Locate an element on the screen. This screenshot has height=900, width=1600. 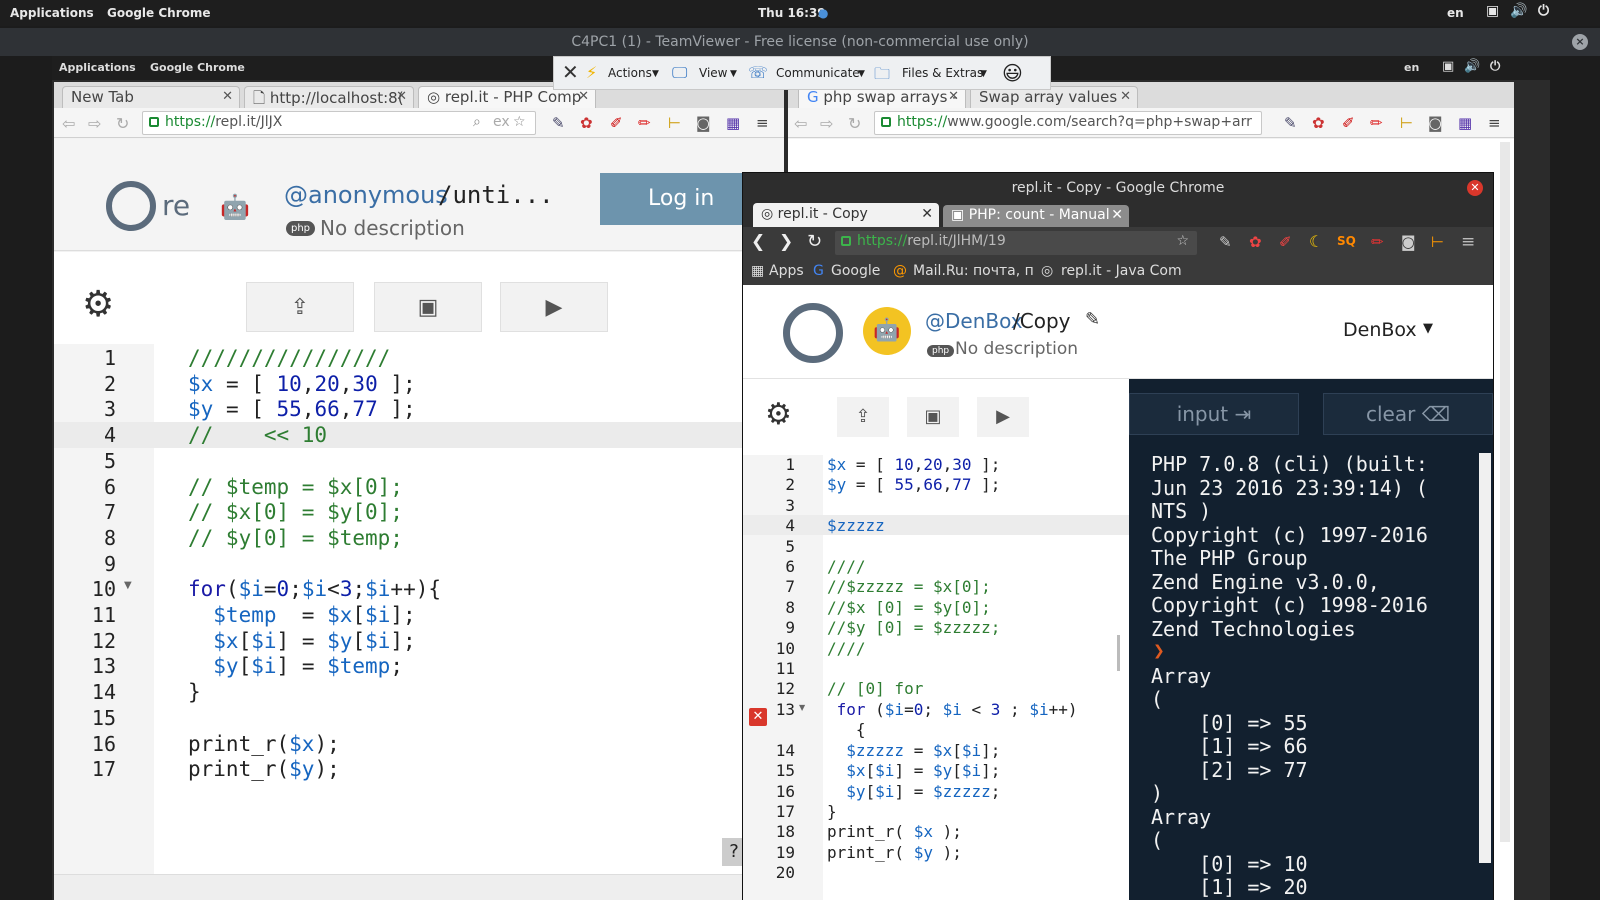
keyboard-layout: en is located at coordinates (1455, 13).